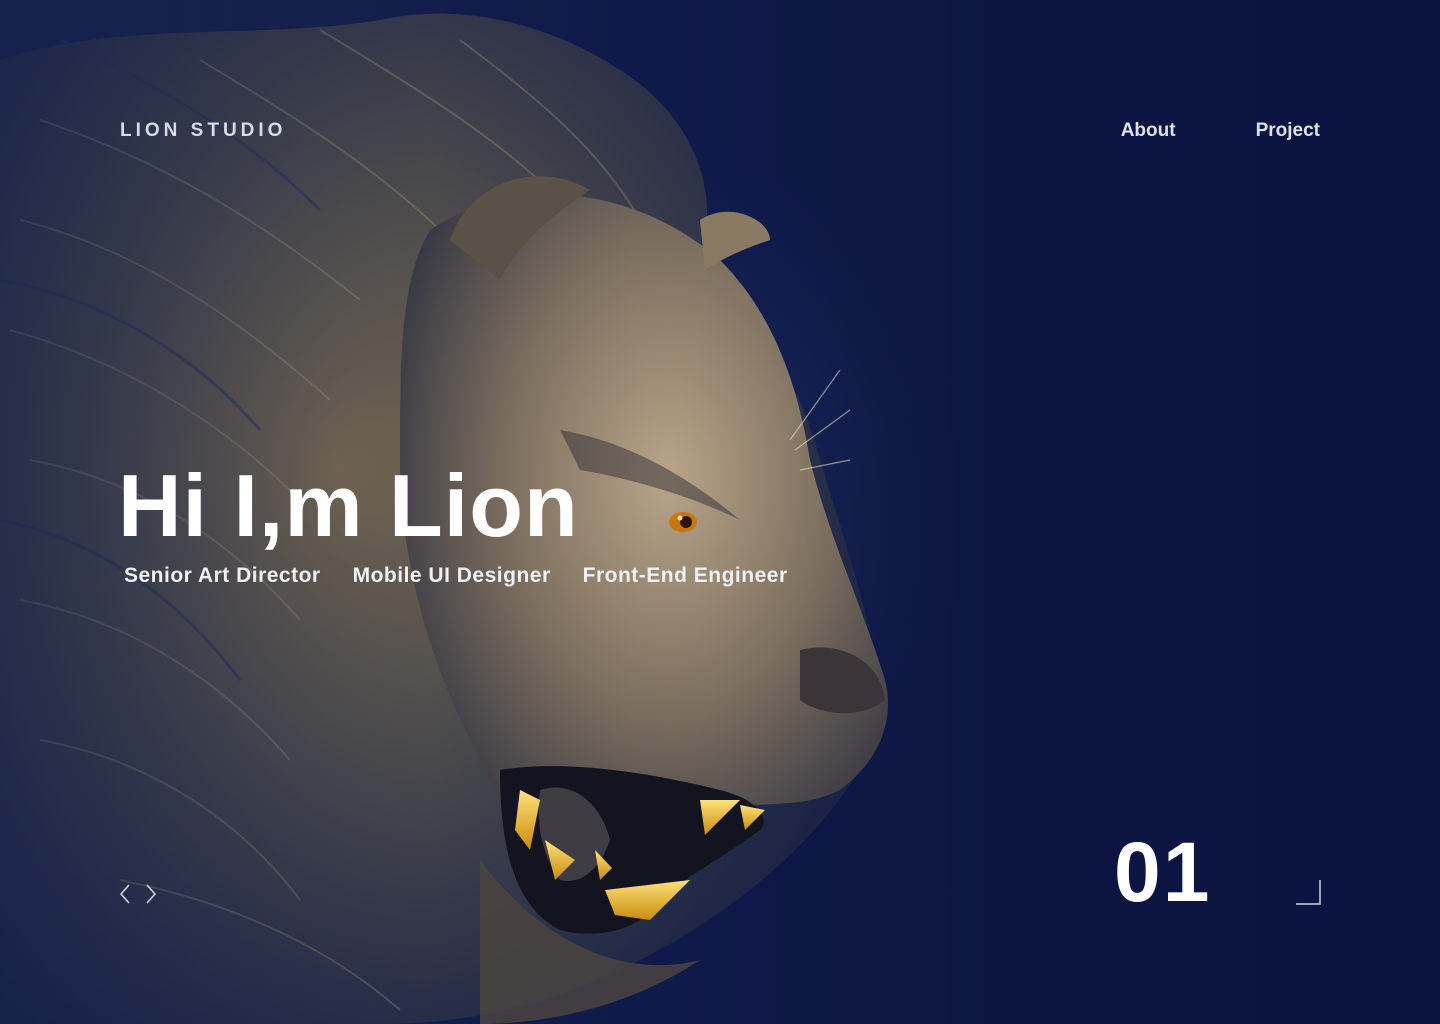 The width and height of the screenshot is (1440, 1024). Describe the element at coordinates (1288, 131) in the screenshot. I see `nav-project-link: Project` at that location.